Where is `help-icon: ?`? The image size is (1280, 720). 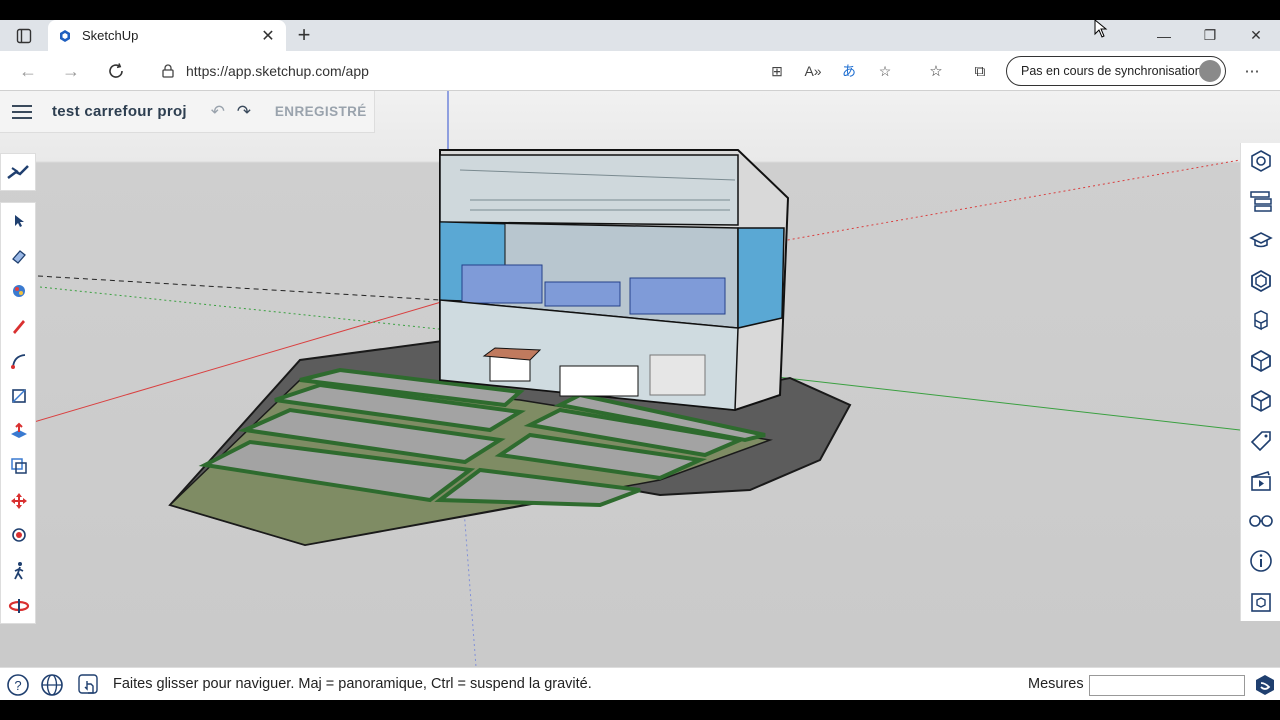 help-icon: ? is located at coordinates (18, 685).